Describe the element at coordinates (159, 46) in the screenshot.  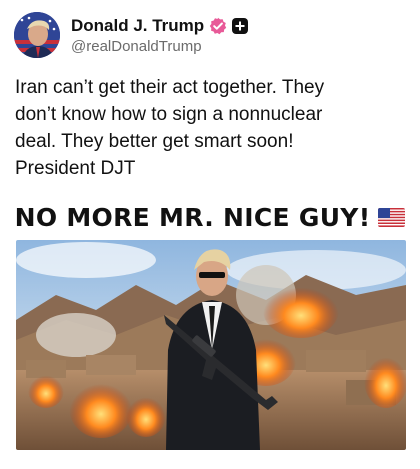
I see `user-handle: @realDonaldTrump` at that location.